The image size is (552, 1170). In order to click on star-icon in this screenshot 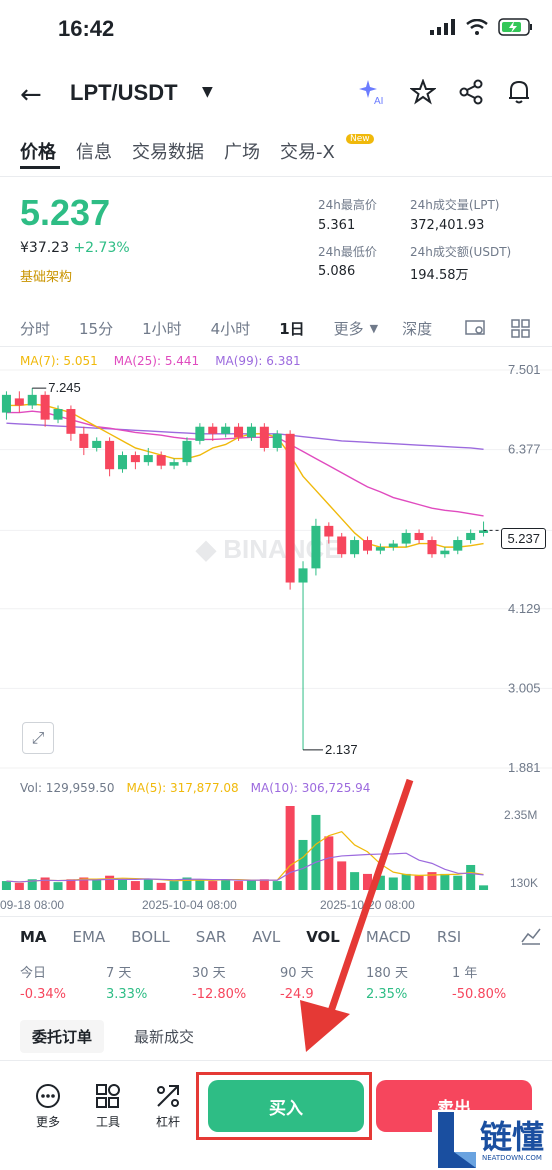, I will do `click(423, 92)`.